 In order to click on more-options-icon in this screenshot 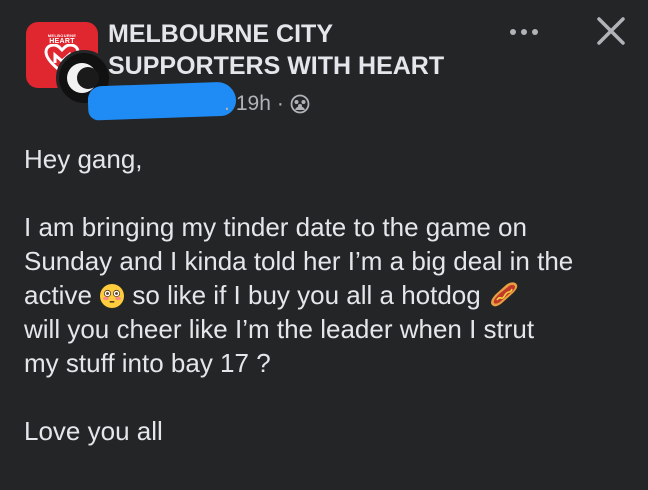, I will do `click(527, 32)`.